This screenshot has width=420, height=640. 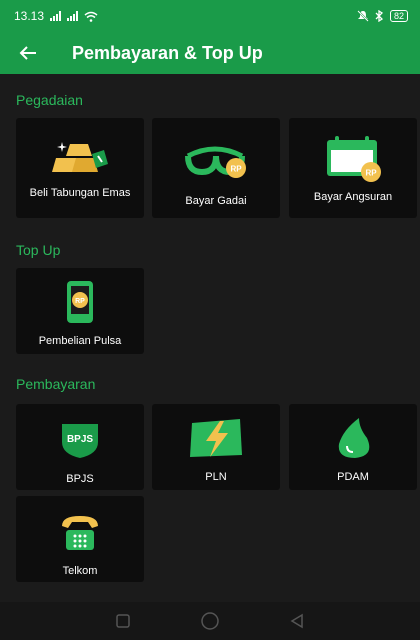 What do you see at coordinates (29, 16) in the screenshot?
I see `status-time: 13.13` at bounding box center [29, 16].